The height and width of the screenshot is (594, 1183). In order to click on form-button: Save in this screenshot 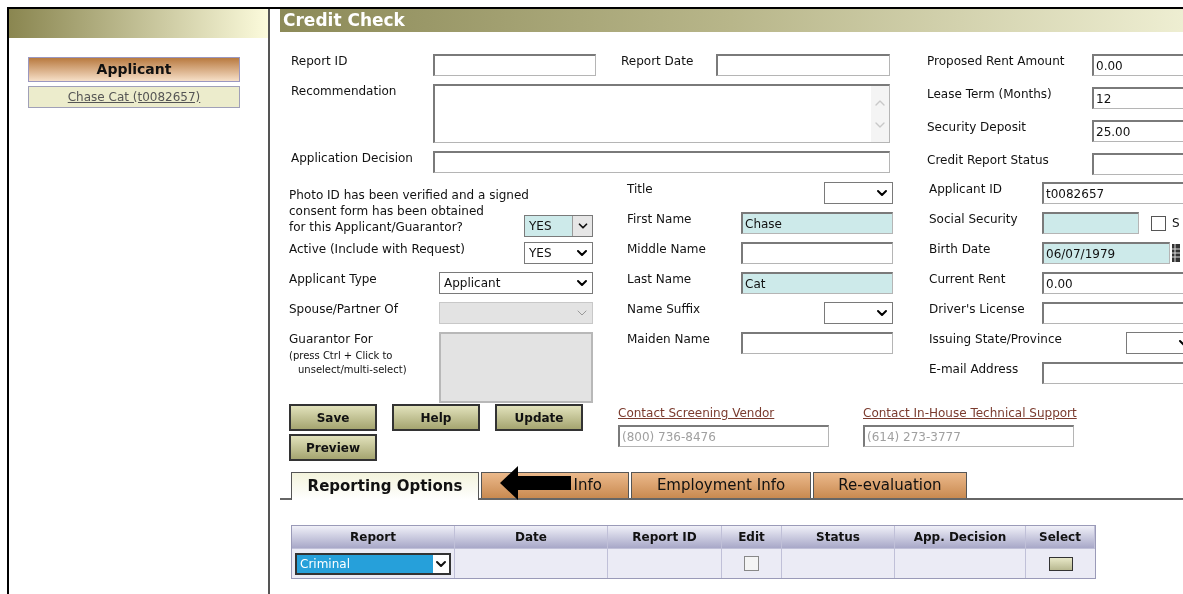, I will do `click(333, 417)`.